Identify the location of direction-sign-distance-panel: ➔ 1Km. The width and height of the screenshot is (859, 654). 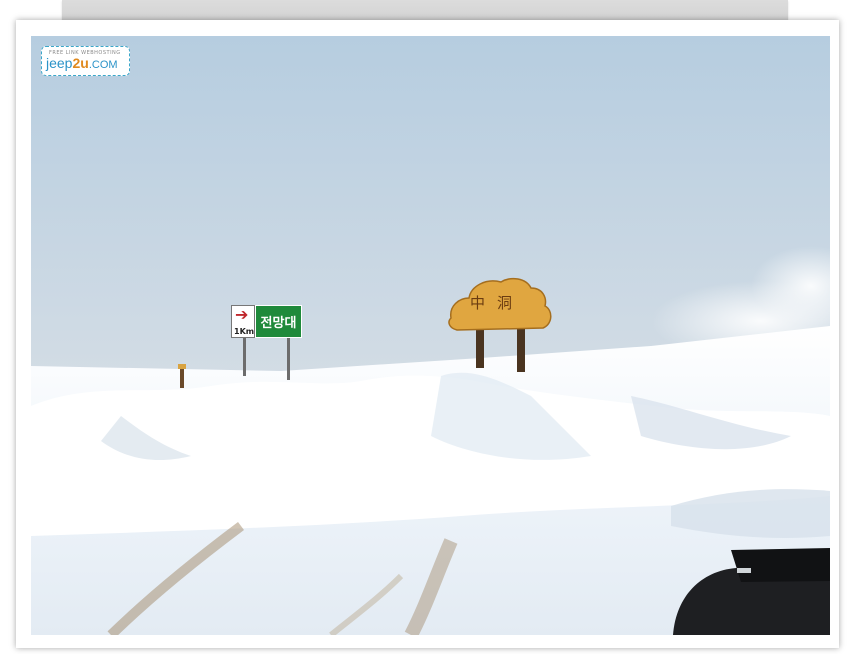
(243, 321).